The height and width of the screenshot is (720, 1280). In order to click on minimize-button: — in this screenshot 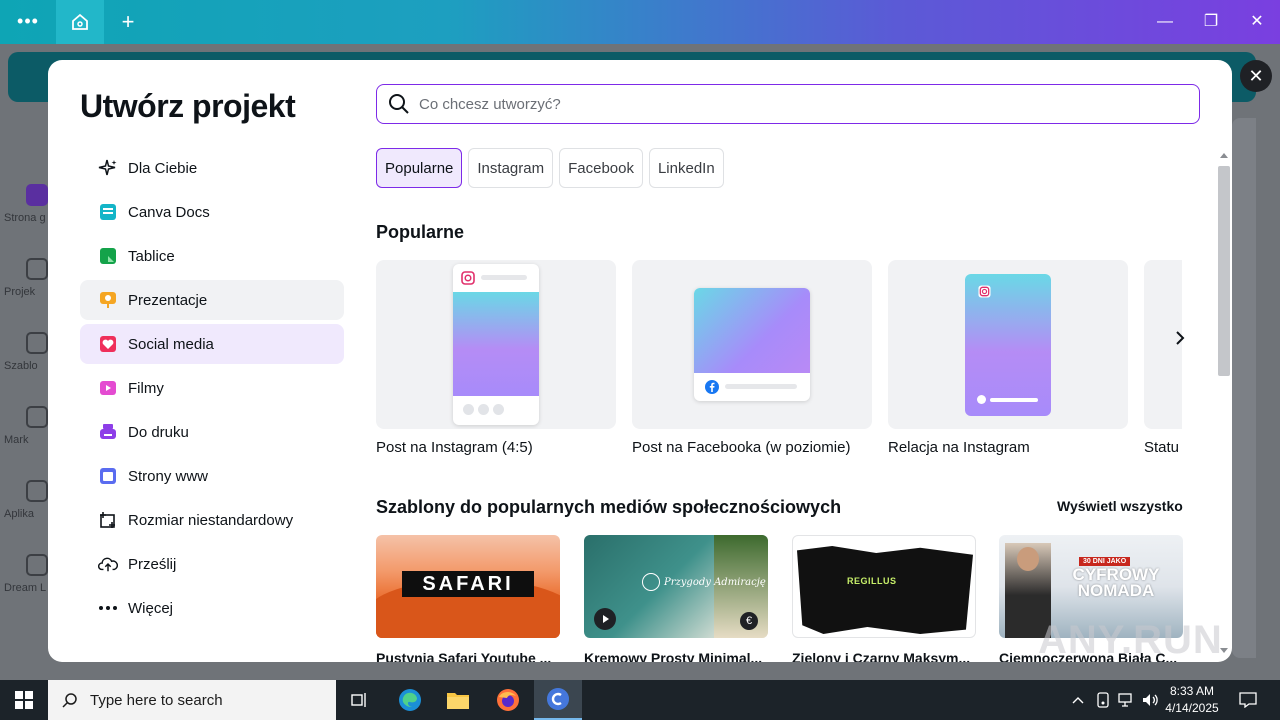, I will do `click(1165, 22)`.